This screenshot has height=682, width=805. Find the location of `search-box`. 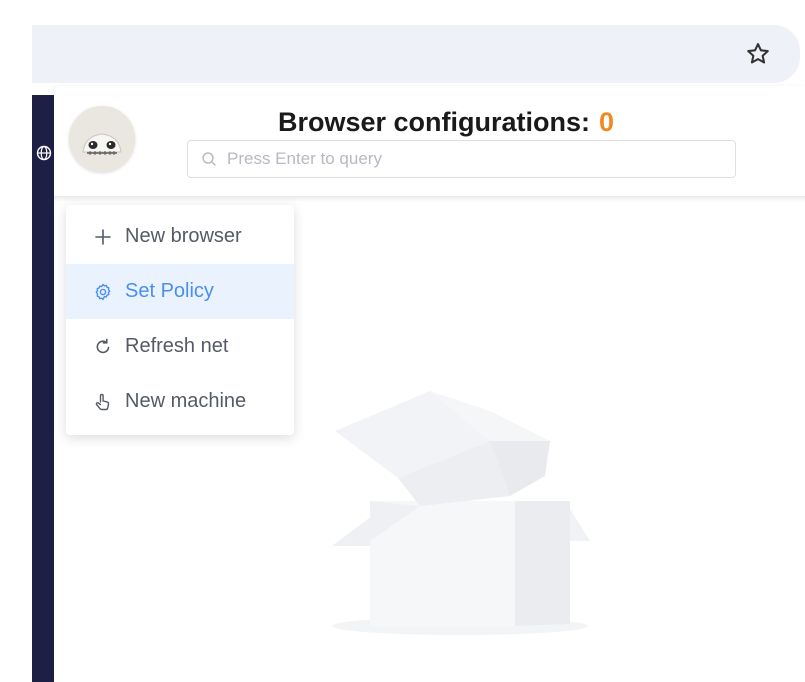

search-box is located at coordinates (461, 159).